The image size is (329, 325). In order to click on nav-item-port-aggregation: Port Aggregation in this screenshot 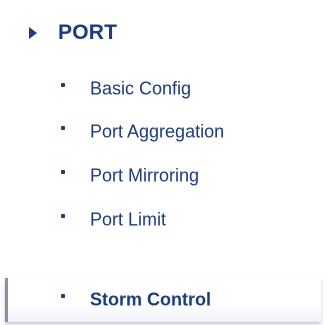, I will do `click(164, 132)`.